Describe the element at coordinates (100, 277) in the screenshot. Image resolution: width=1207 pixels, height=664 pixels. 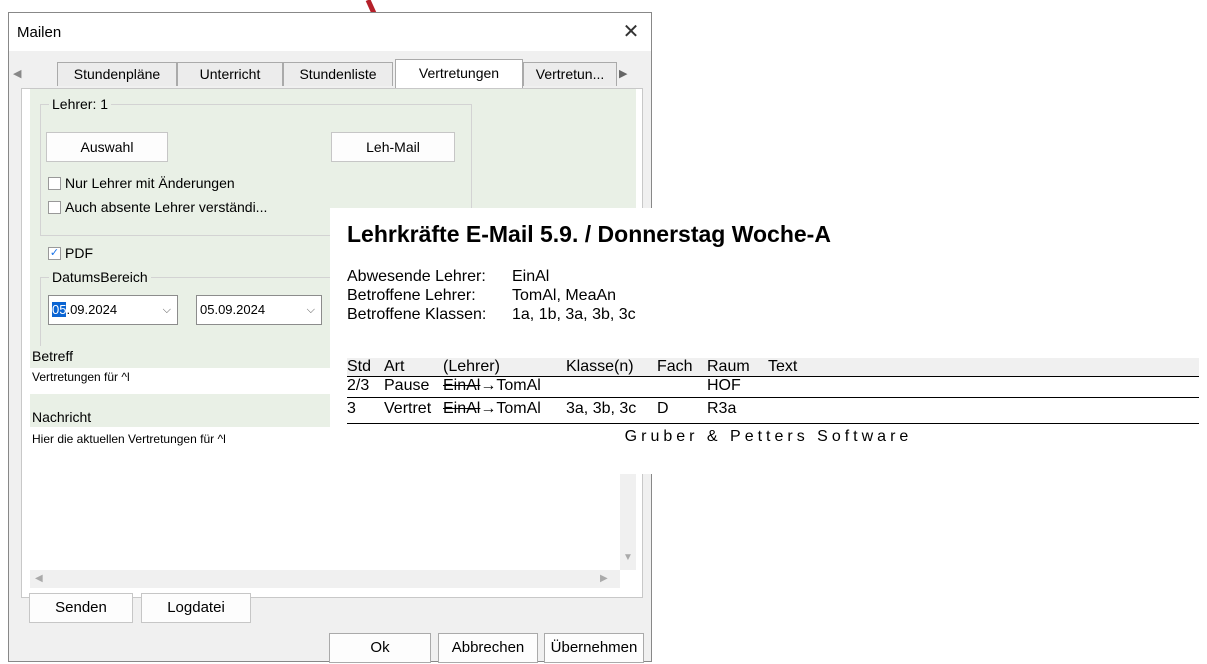
I see `date-range-label: DatumsBereich` at that location.